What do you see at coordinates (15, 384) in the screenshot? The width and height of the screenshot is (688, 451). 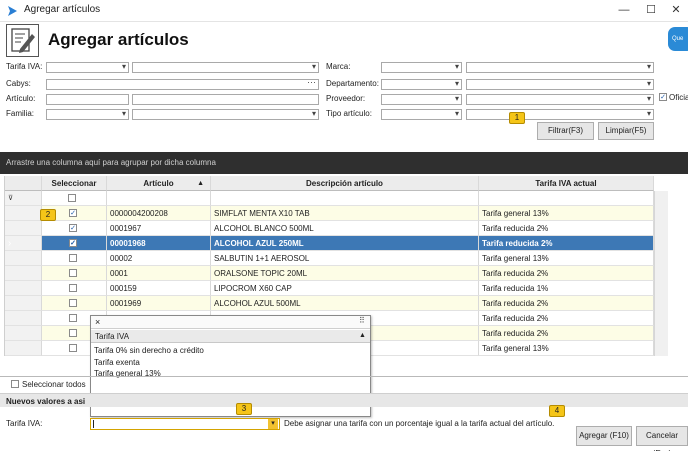 I see `seleccionar-todos-checkbox` at bounding box center [15, 384].